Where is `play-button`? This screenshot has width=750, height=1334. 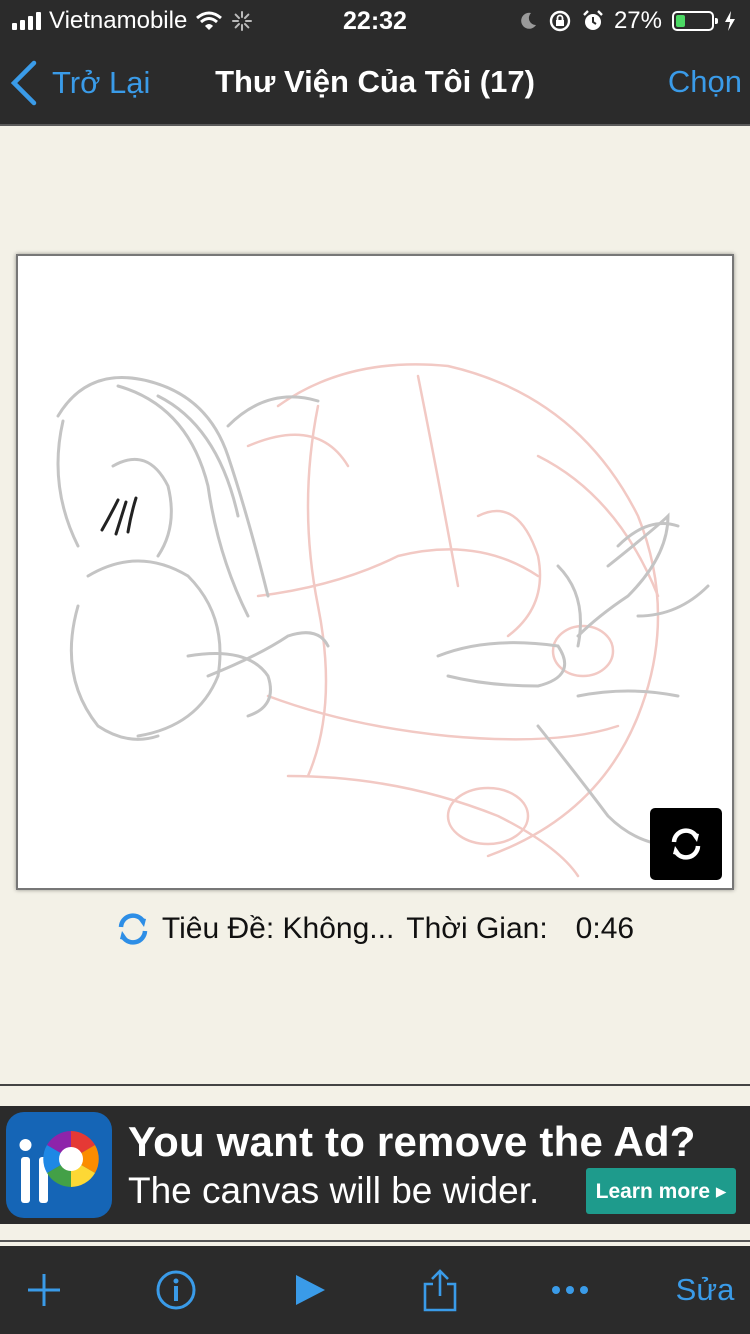
play-button is located at coordinates (310, 1290).